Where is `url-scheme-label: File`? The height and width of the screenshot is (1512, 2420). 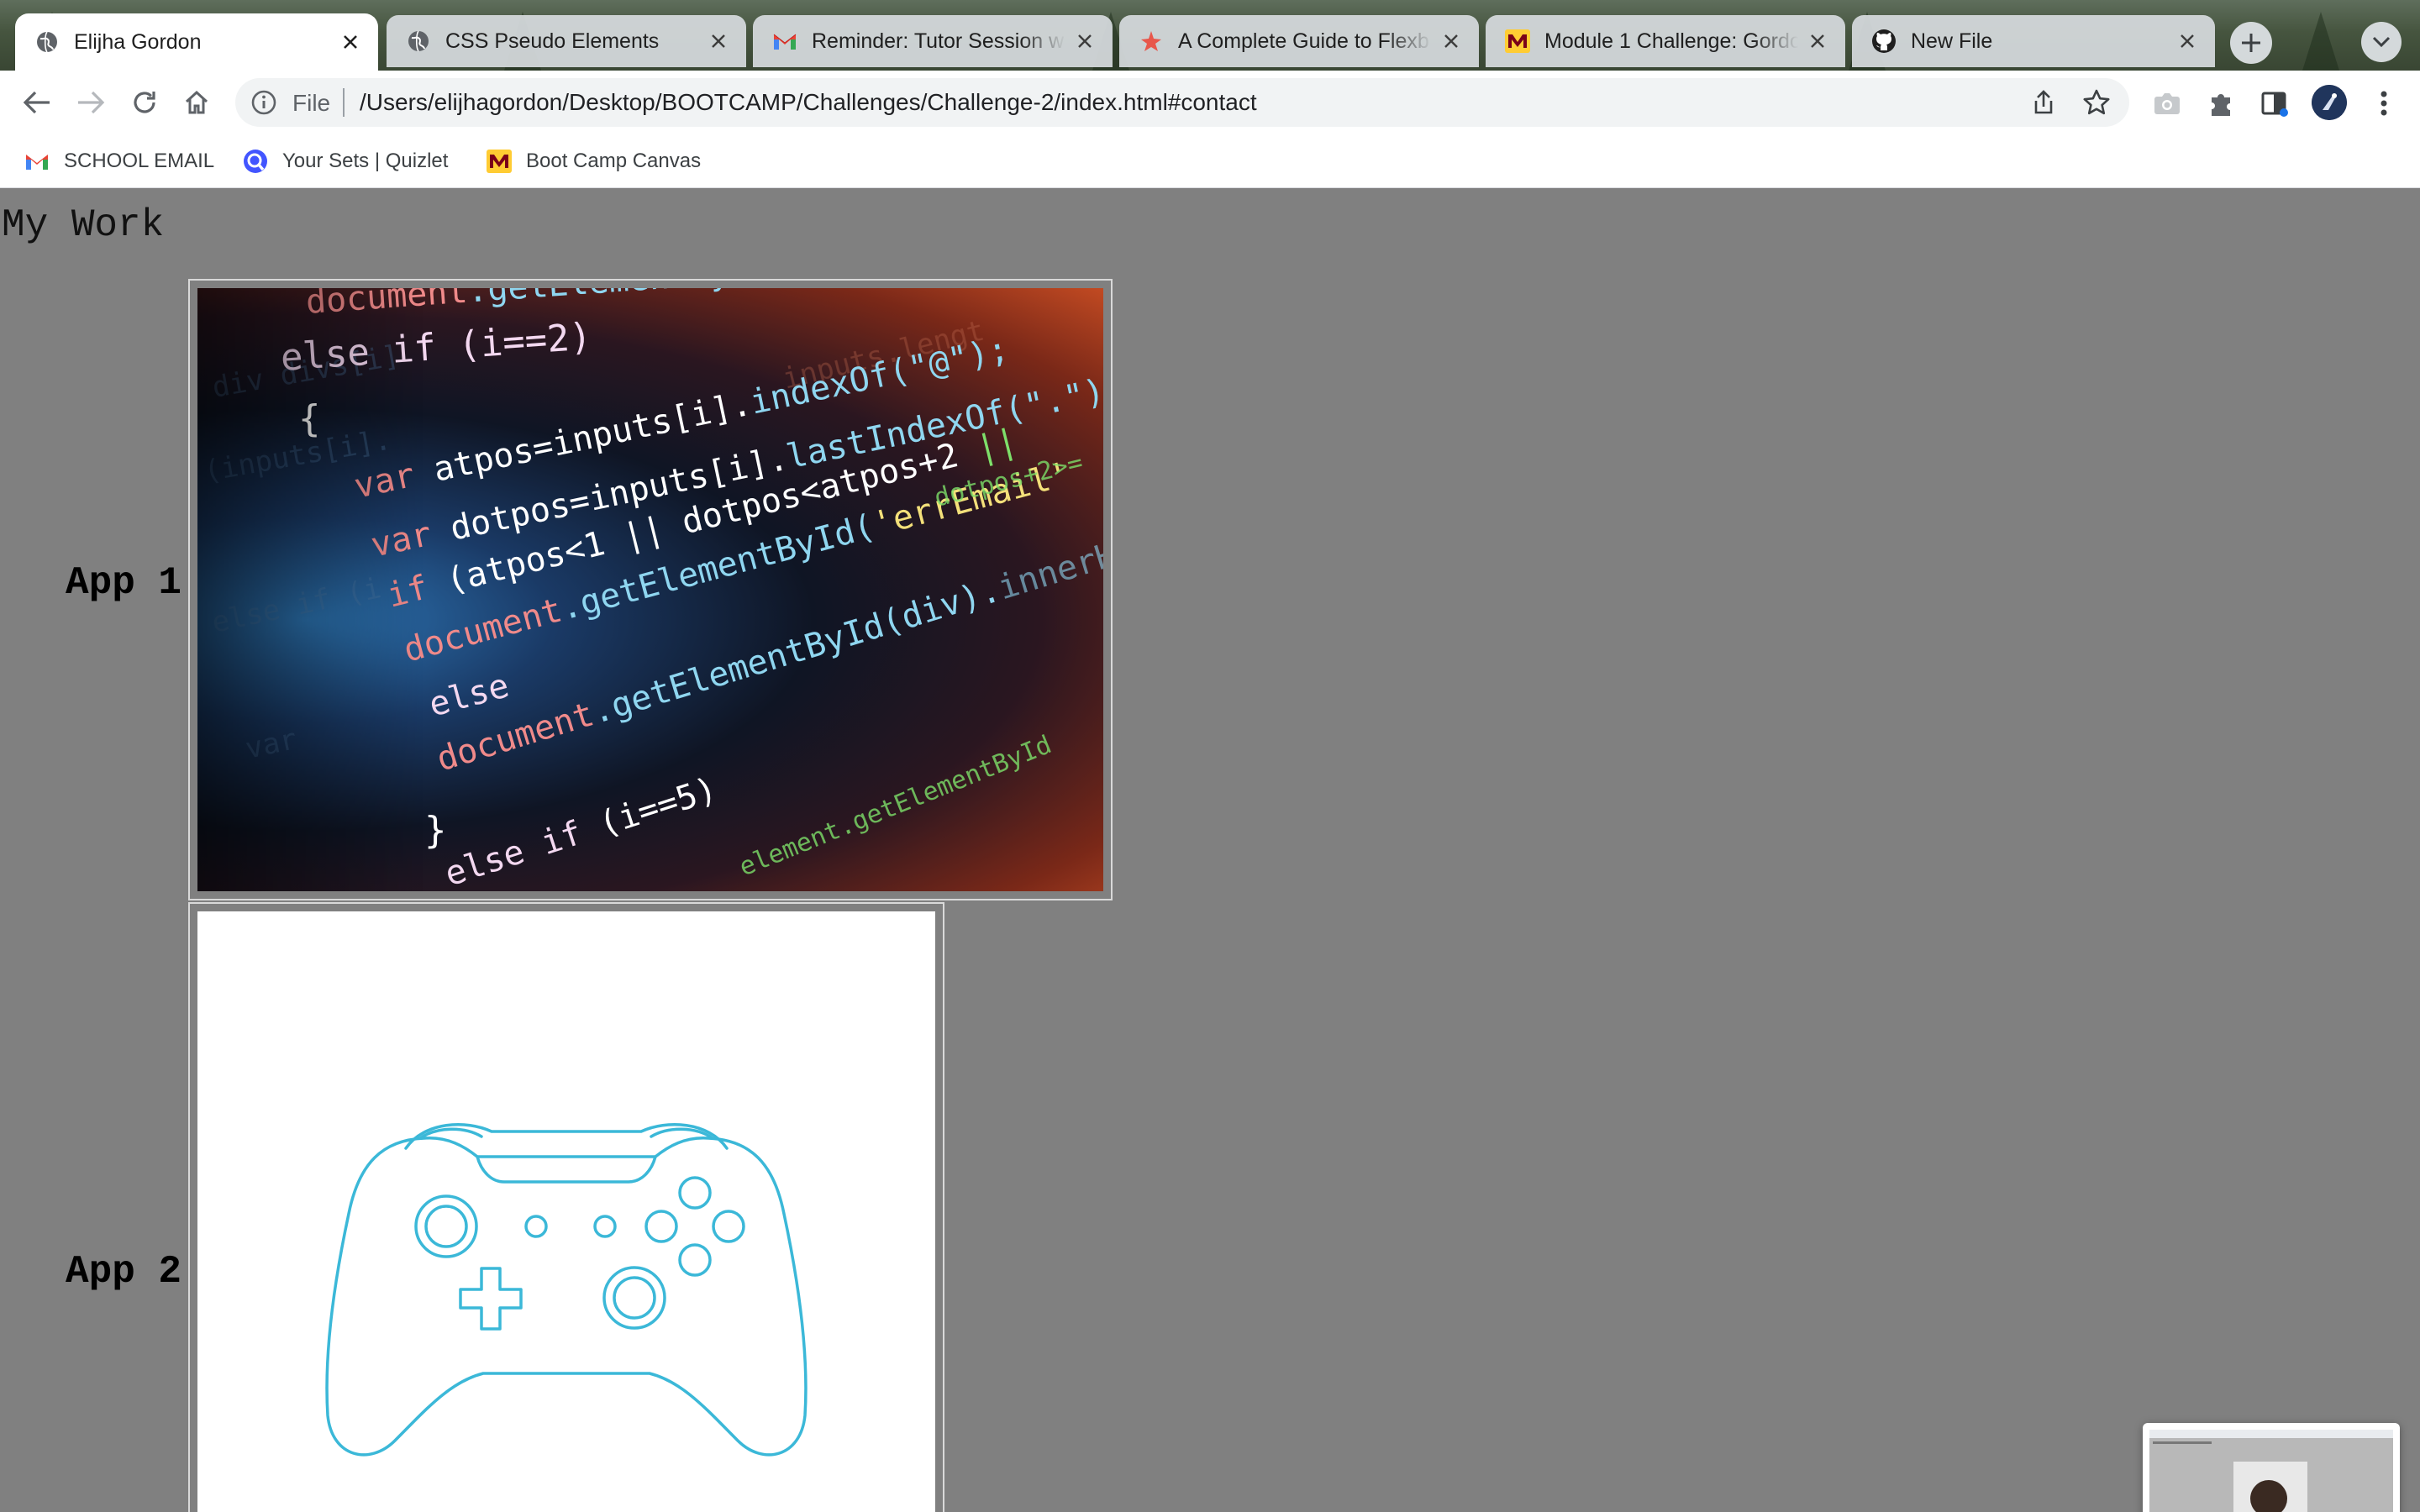 url-scheme-label: File is located at coordinates (311, 103).